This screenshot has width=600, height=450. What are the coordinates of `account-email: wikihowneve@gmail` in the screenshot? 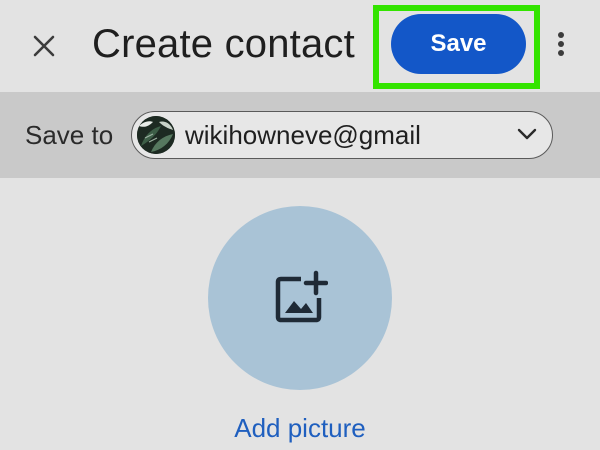 It's located at (303, 135).